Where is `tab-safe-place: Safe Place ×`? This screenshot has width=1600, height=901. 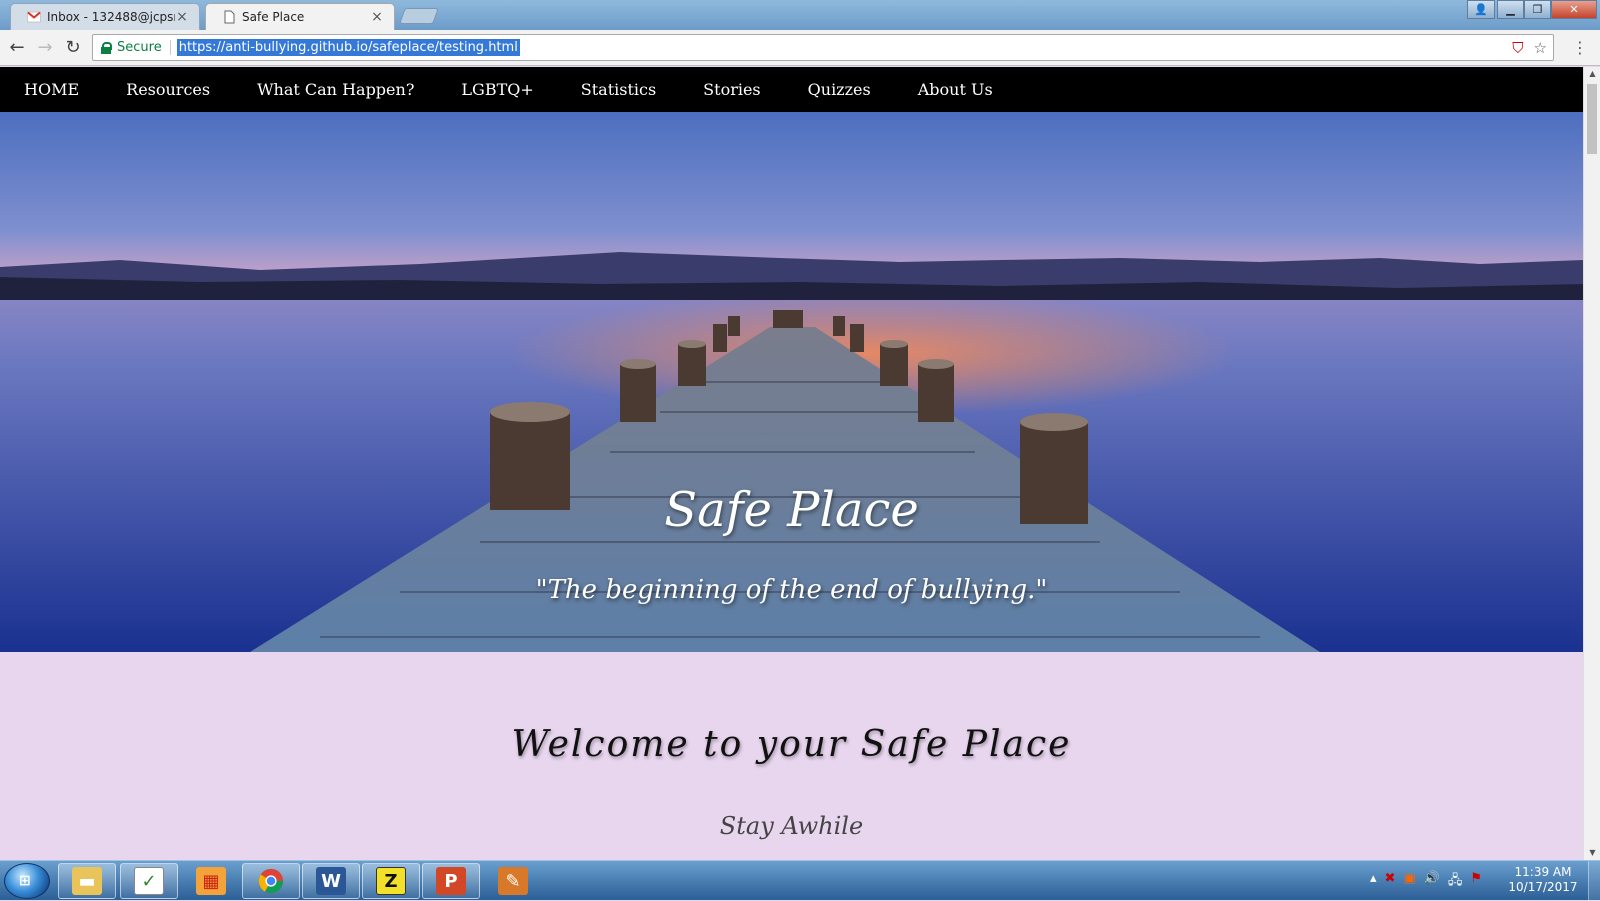
tab-safe-place: Safe Place × is located at coordinates (300, 16).